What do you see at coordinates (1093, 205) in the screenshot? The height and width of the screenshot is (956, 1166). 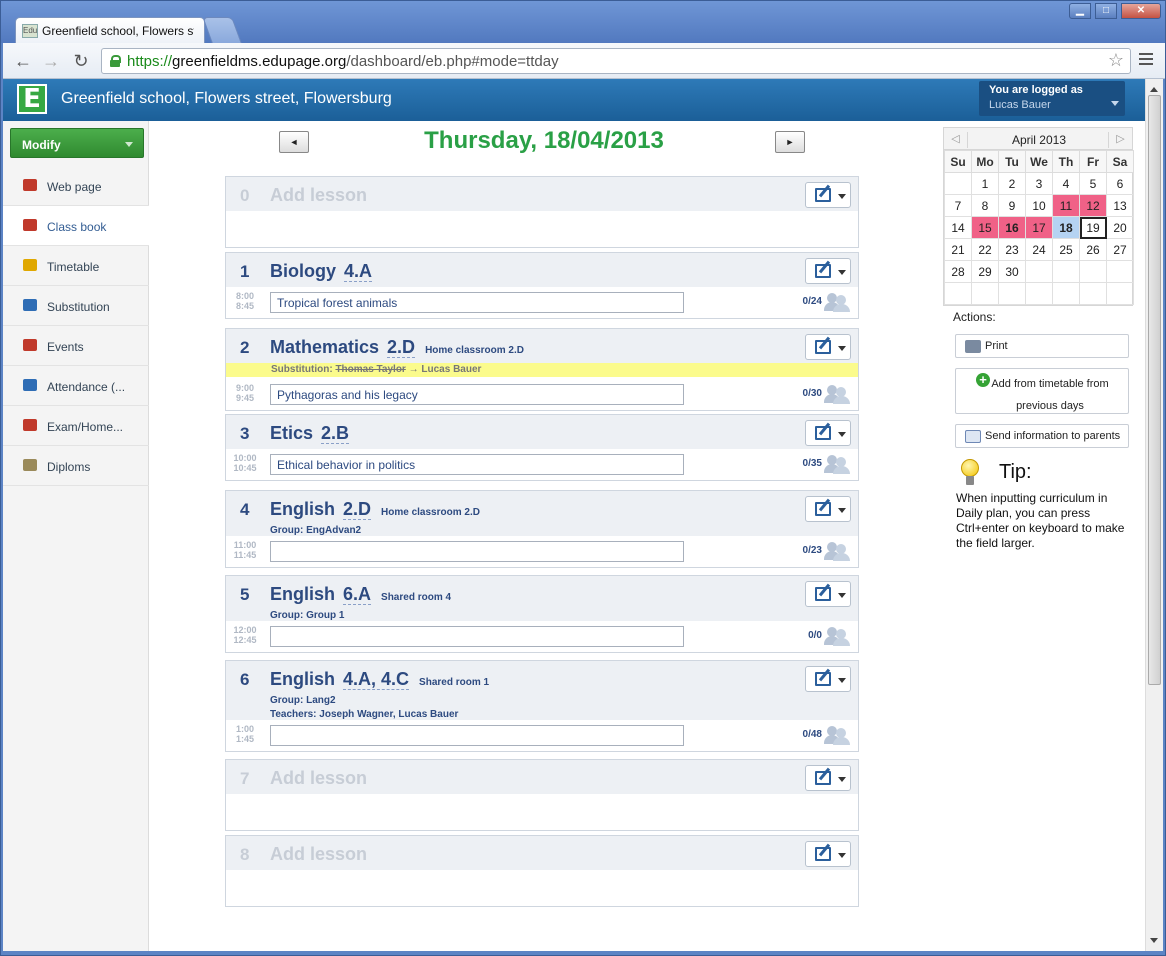 I see `calendar-day: 12` at bounding box center [1093, 205].